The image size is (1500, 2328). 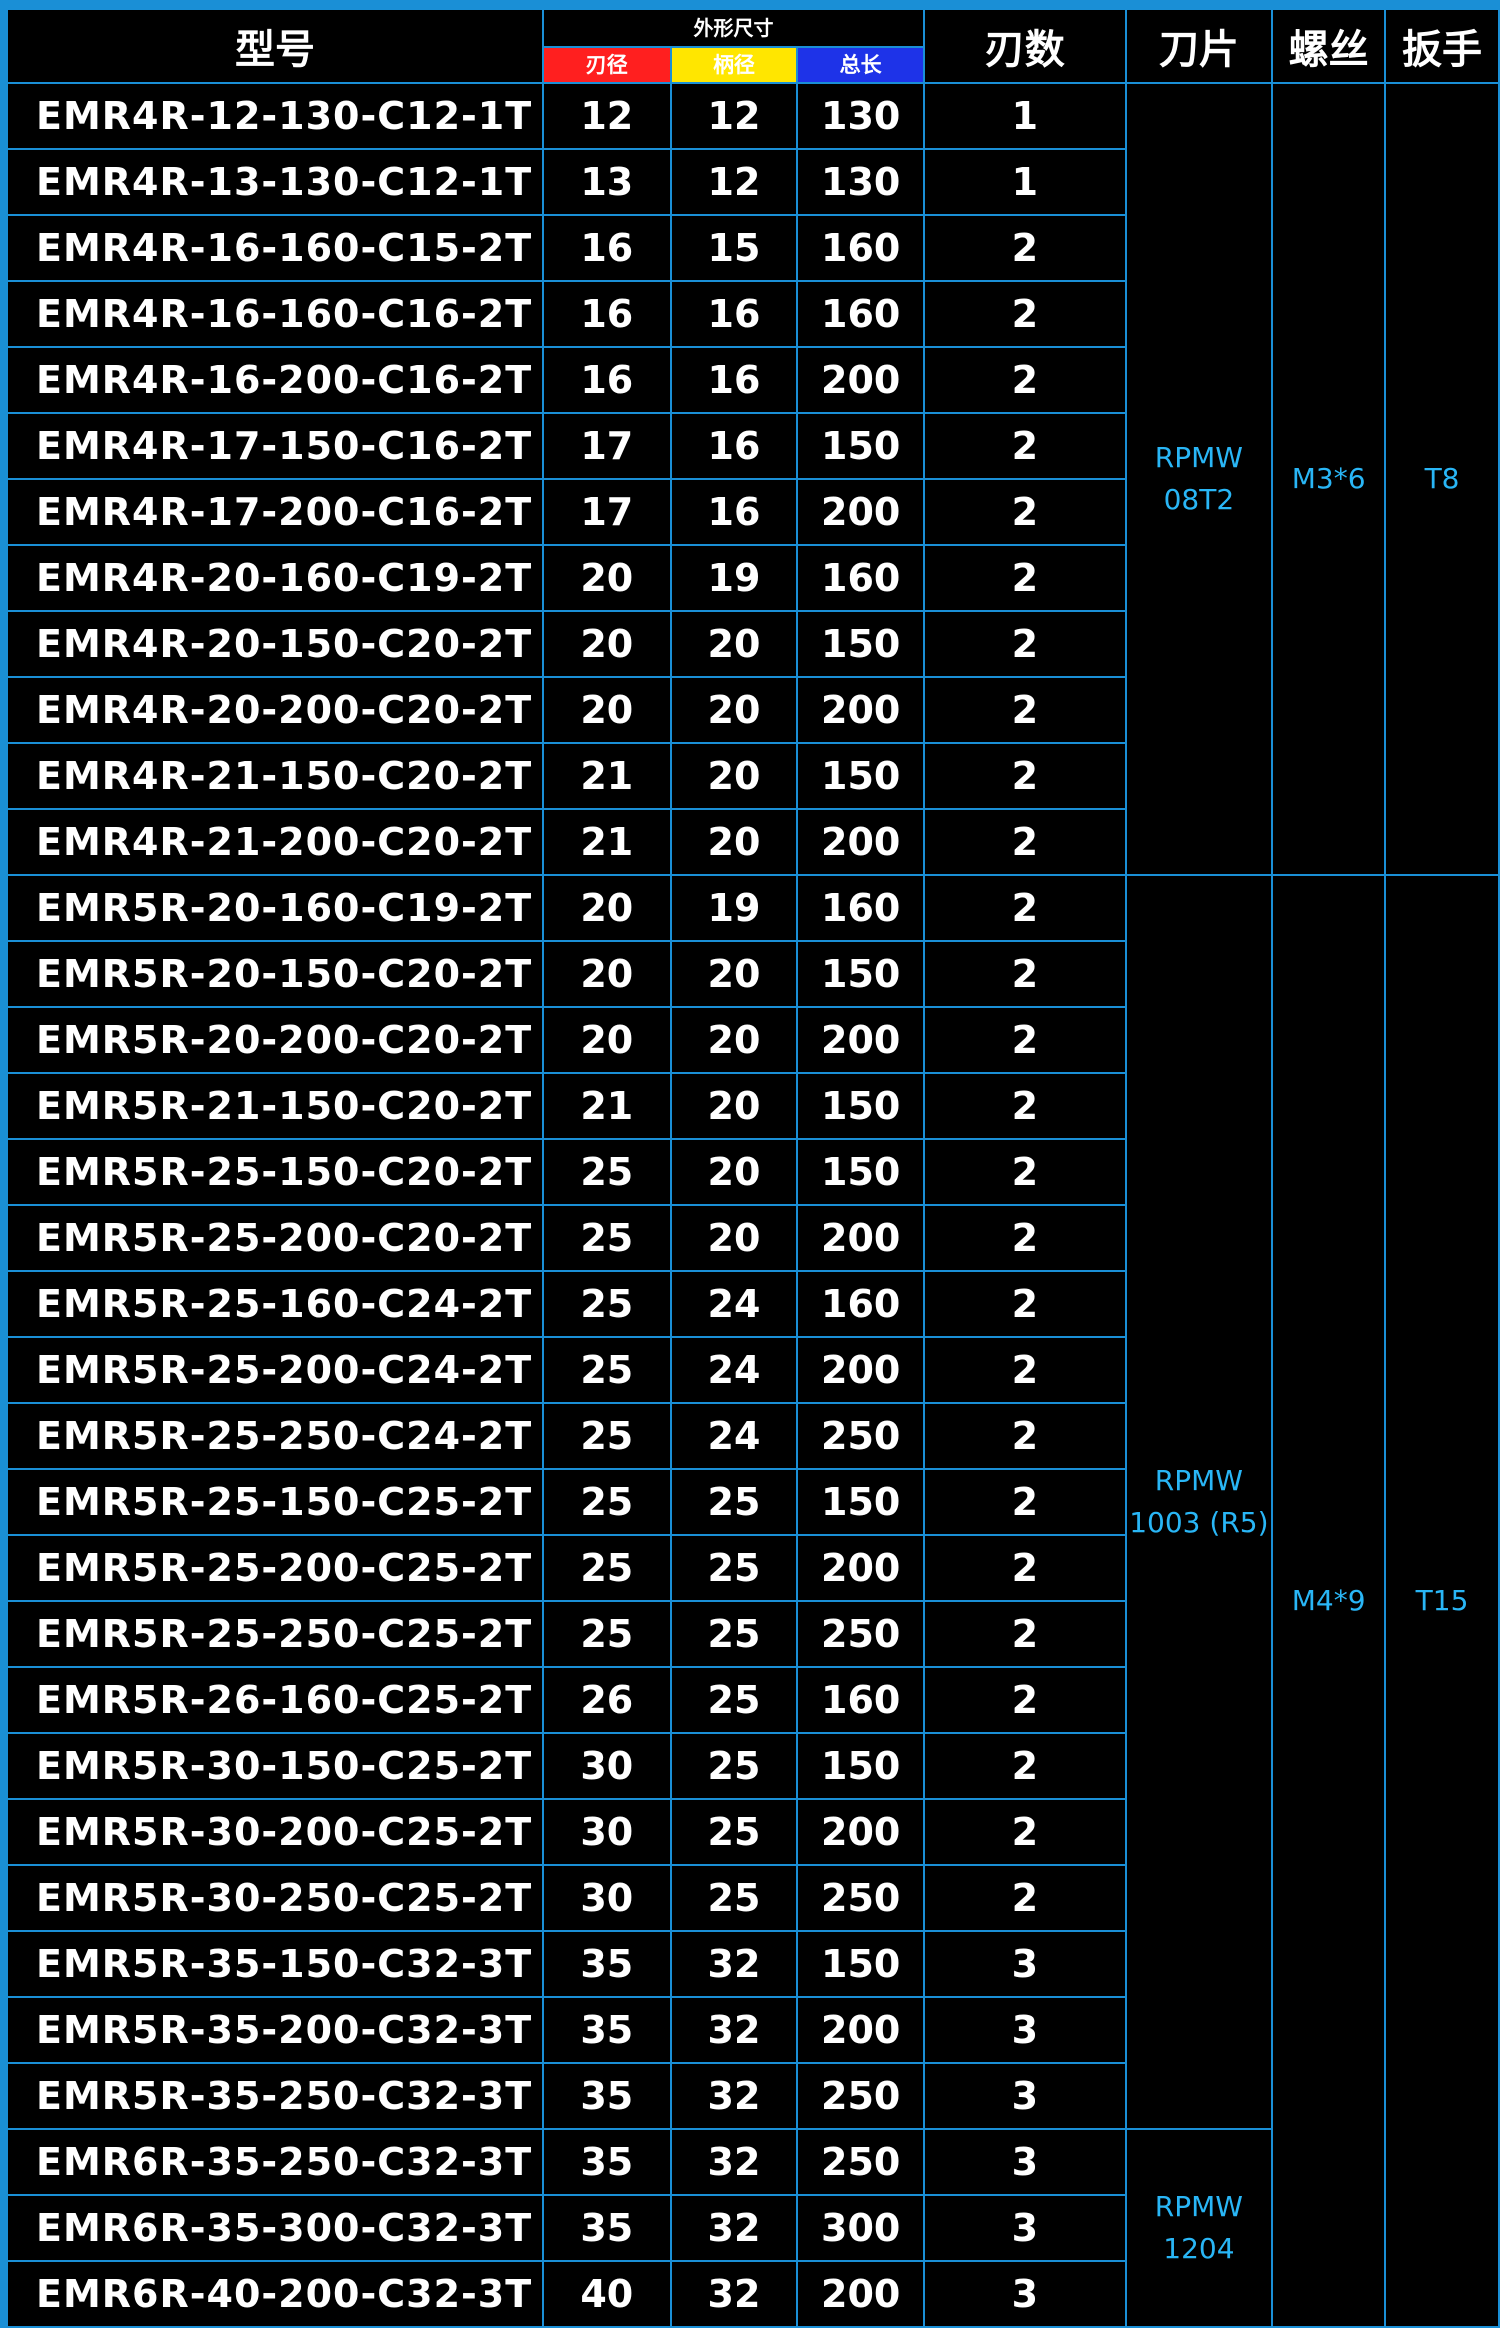 I want to click on model-cell: EMR5R-26-160-C25-2T, so click(x=275, y=1700).